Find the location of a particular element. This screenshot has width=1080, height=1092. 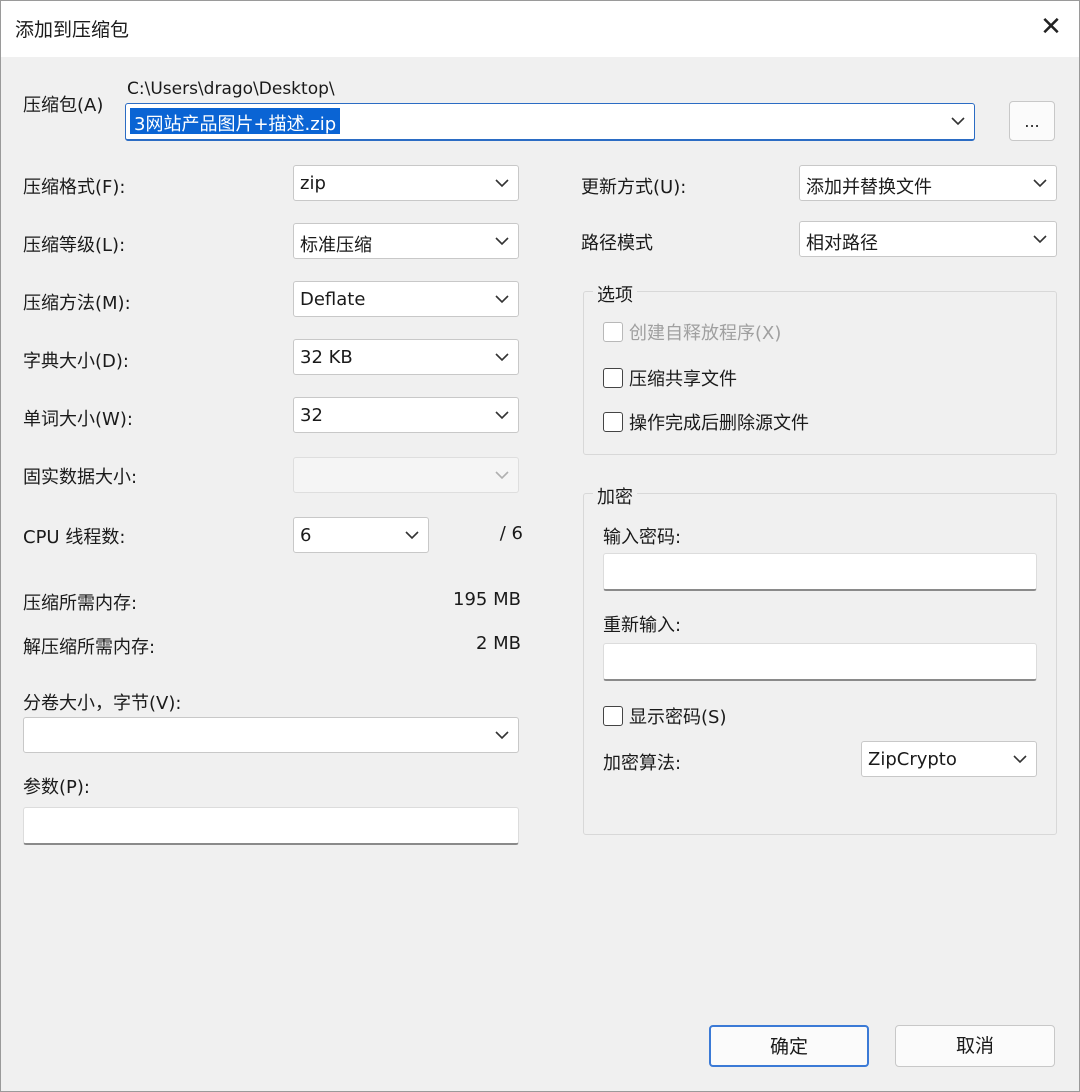

solid-label: 固实数据大小: is located at coordinates (80, 477).